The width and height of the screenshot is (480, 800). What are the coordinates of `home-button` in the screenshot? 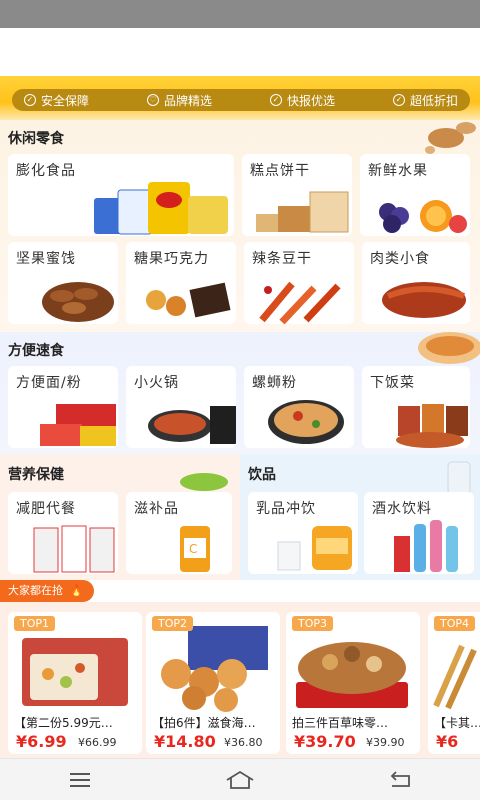 It's located at (240, 780).